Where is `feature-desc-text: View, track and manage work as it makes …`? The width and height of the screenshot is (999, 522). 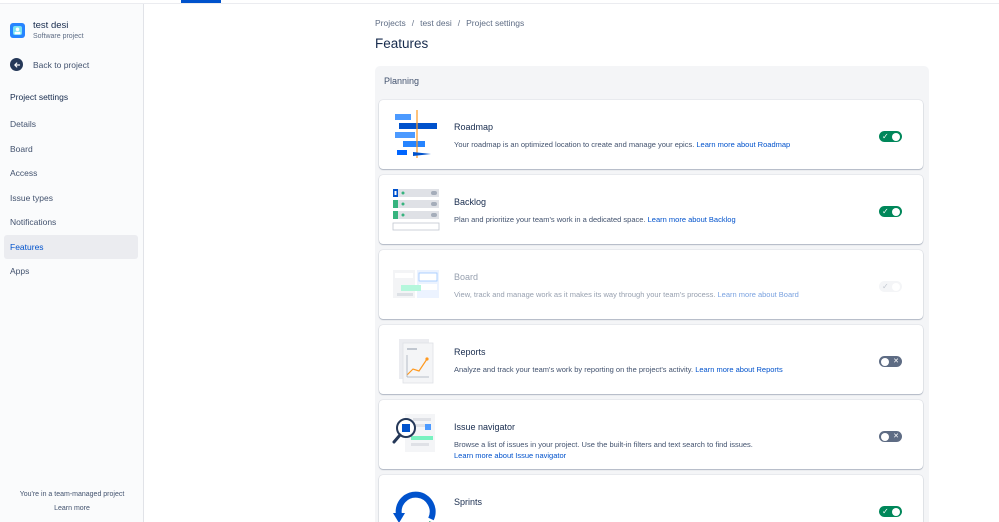 feature-desc-text: View, track and manage work as it makes … is located at coordinates (585, 294).